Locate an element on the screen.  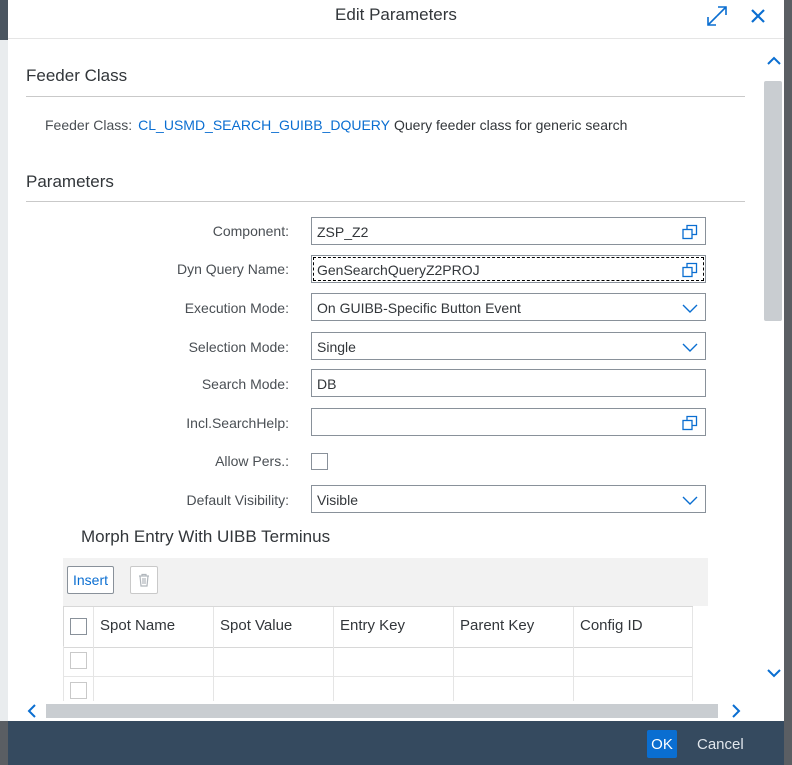
vertical-scroll-thumb is located at coordinates (773, 201).